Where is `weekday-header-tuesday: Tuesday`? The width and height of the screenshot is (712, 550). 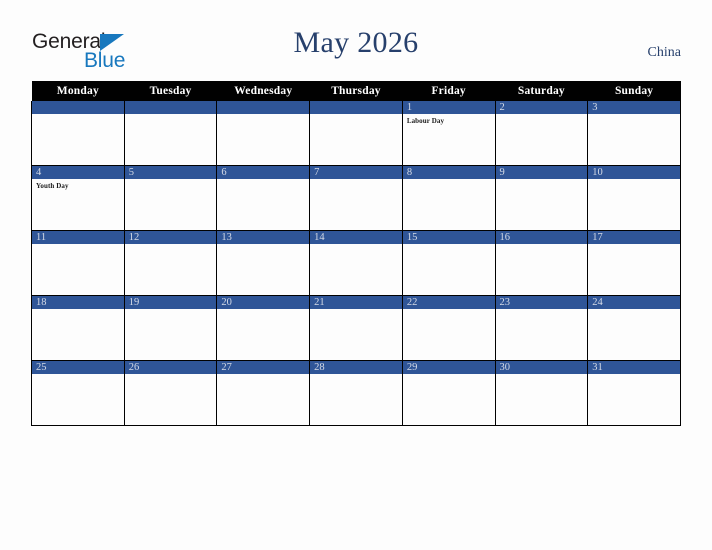 weekday-header-tuesday: Tuesday is located at coordinates (170, 91).